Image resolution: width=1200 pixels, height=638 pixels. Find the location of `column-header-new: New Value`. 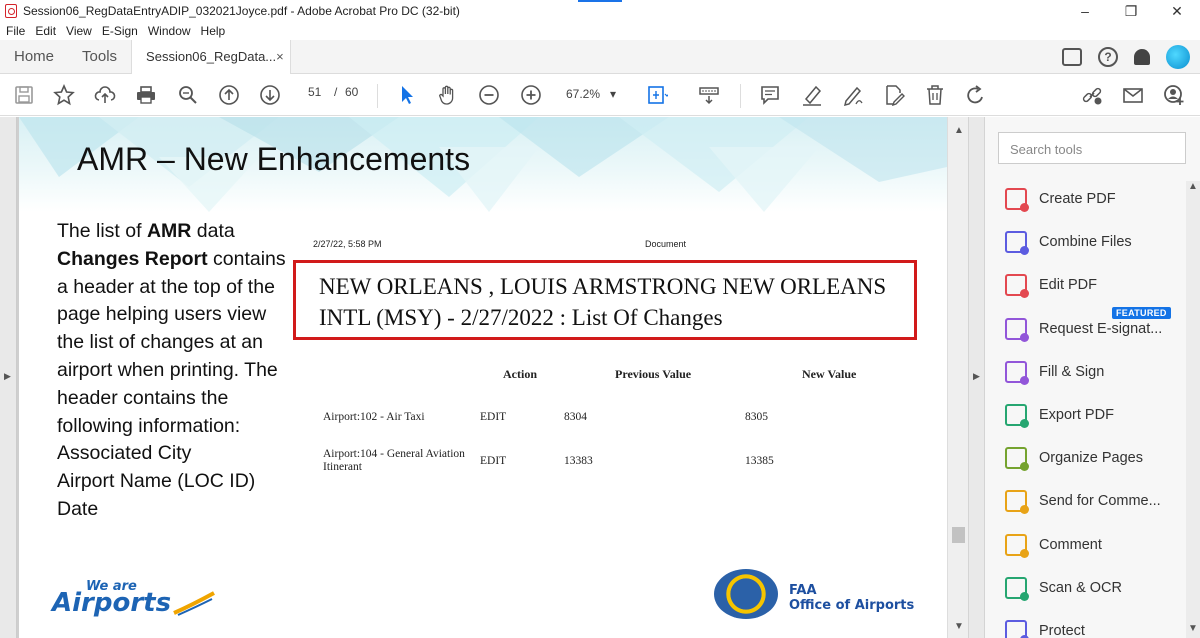

column-header-new: New Value is located at coordinates (829, 374).